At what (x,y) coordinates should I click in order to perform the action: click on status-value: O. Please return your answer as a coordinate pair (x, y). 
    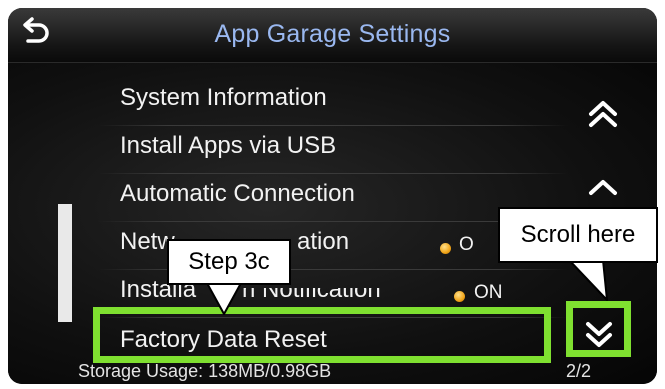
    Looking at the image, I should click on (466, 244).